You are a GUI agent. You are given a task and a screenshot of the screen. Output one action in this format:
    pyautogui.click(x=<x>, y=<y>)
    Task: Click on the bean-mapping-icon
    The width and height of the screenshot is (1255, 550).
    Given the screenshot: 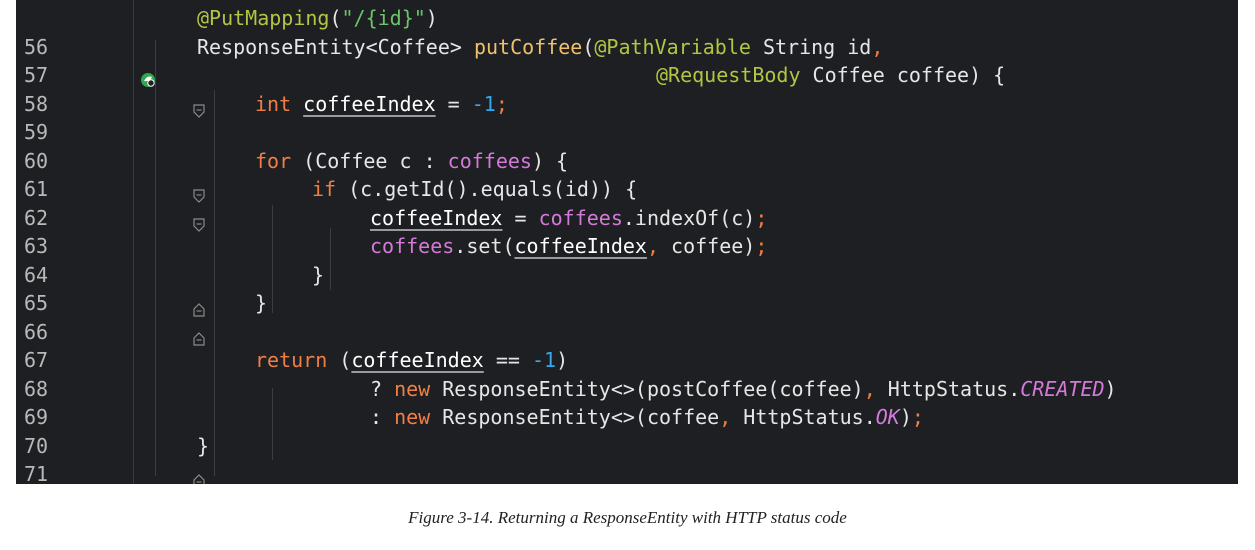 What is the action you would take?
    pyautogui.click(x=112, y=63)
    